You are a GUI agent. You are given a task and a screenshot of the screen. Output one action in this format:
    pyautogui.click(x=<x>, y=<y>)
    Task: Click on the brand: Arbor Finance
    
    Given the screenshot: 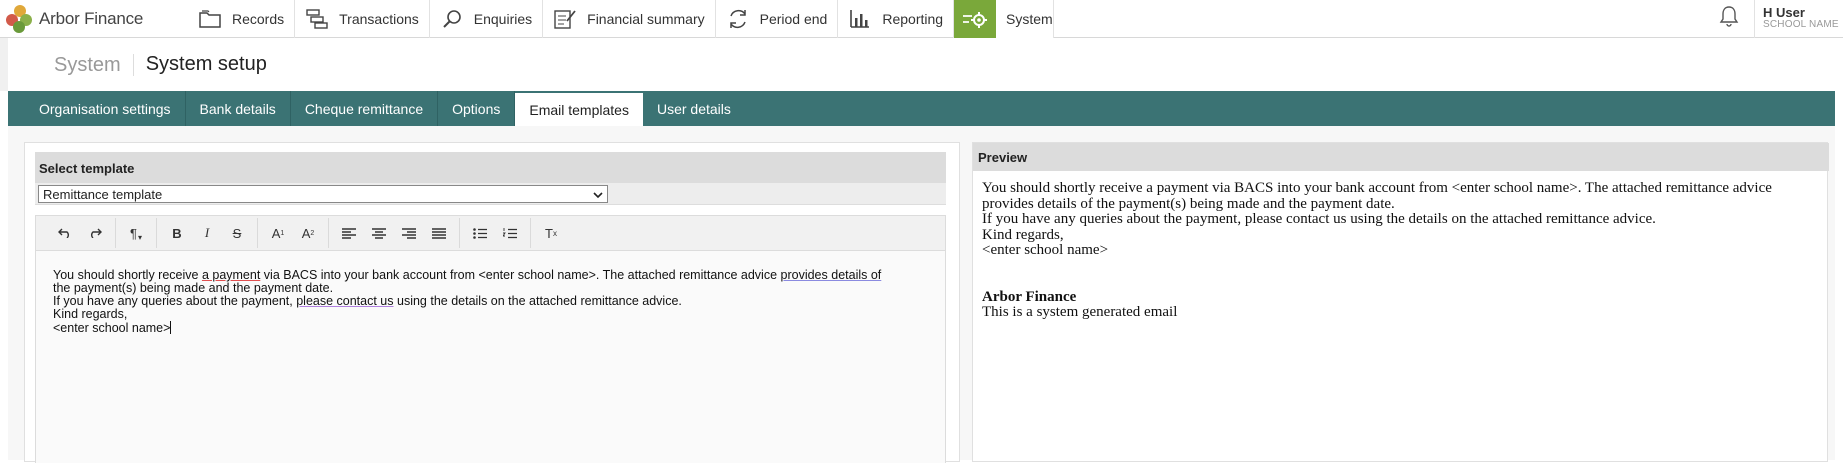 What is the action you would take?
    pyautogui.click(x=94, y=19)
    